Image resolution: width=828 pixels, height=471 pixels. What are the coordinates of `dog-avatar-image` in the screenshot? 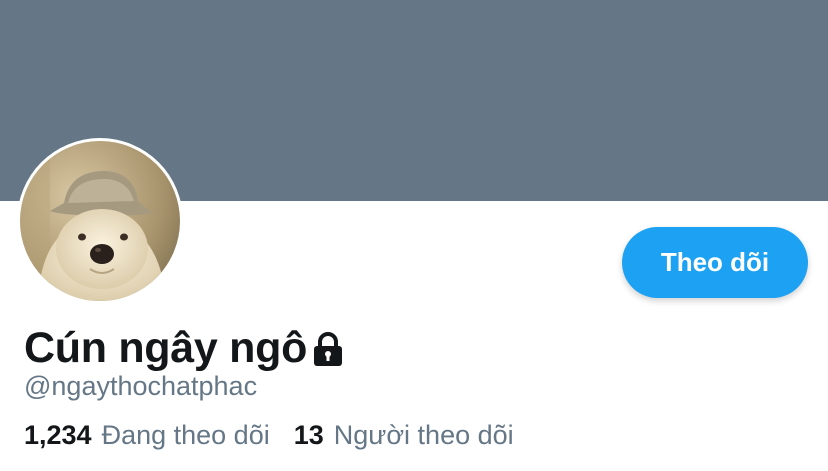 It's located at (100, 221).